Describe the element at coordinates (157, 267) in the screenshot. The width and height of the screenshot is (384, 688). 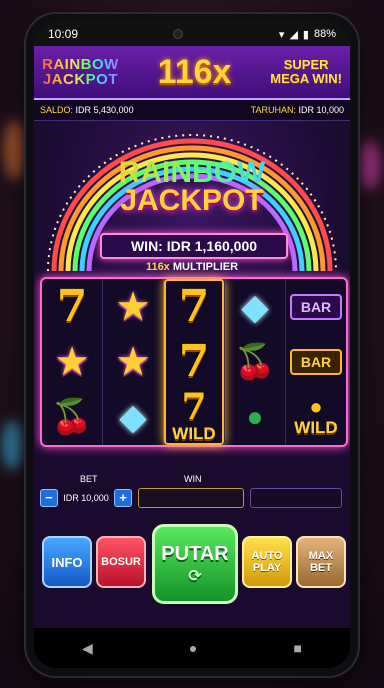
I see `multiplier-value: 116x` at that location.